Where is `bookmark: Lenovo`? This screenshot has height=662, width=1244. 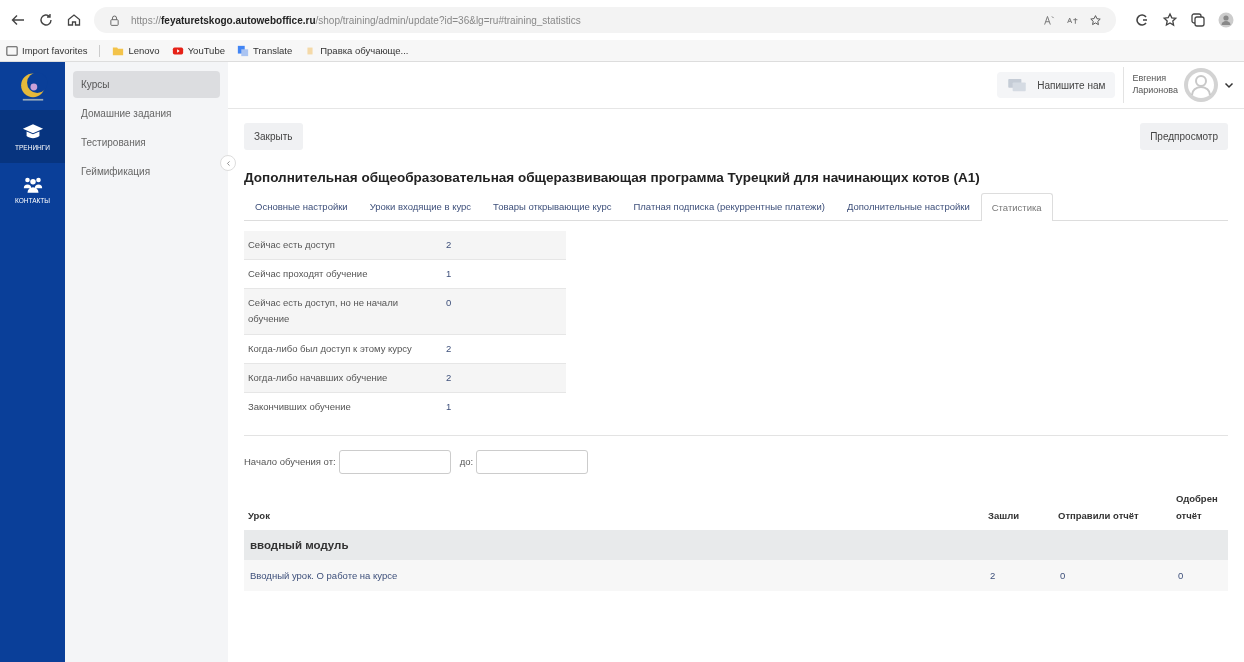 bookmark: Lenovo is located at coordinates (136, 50).